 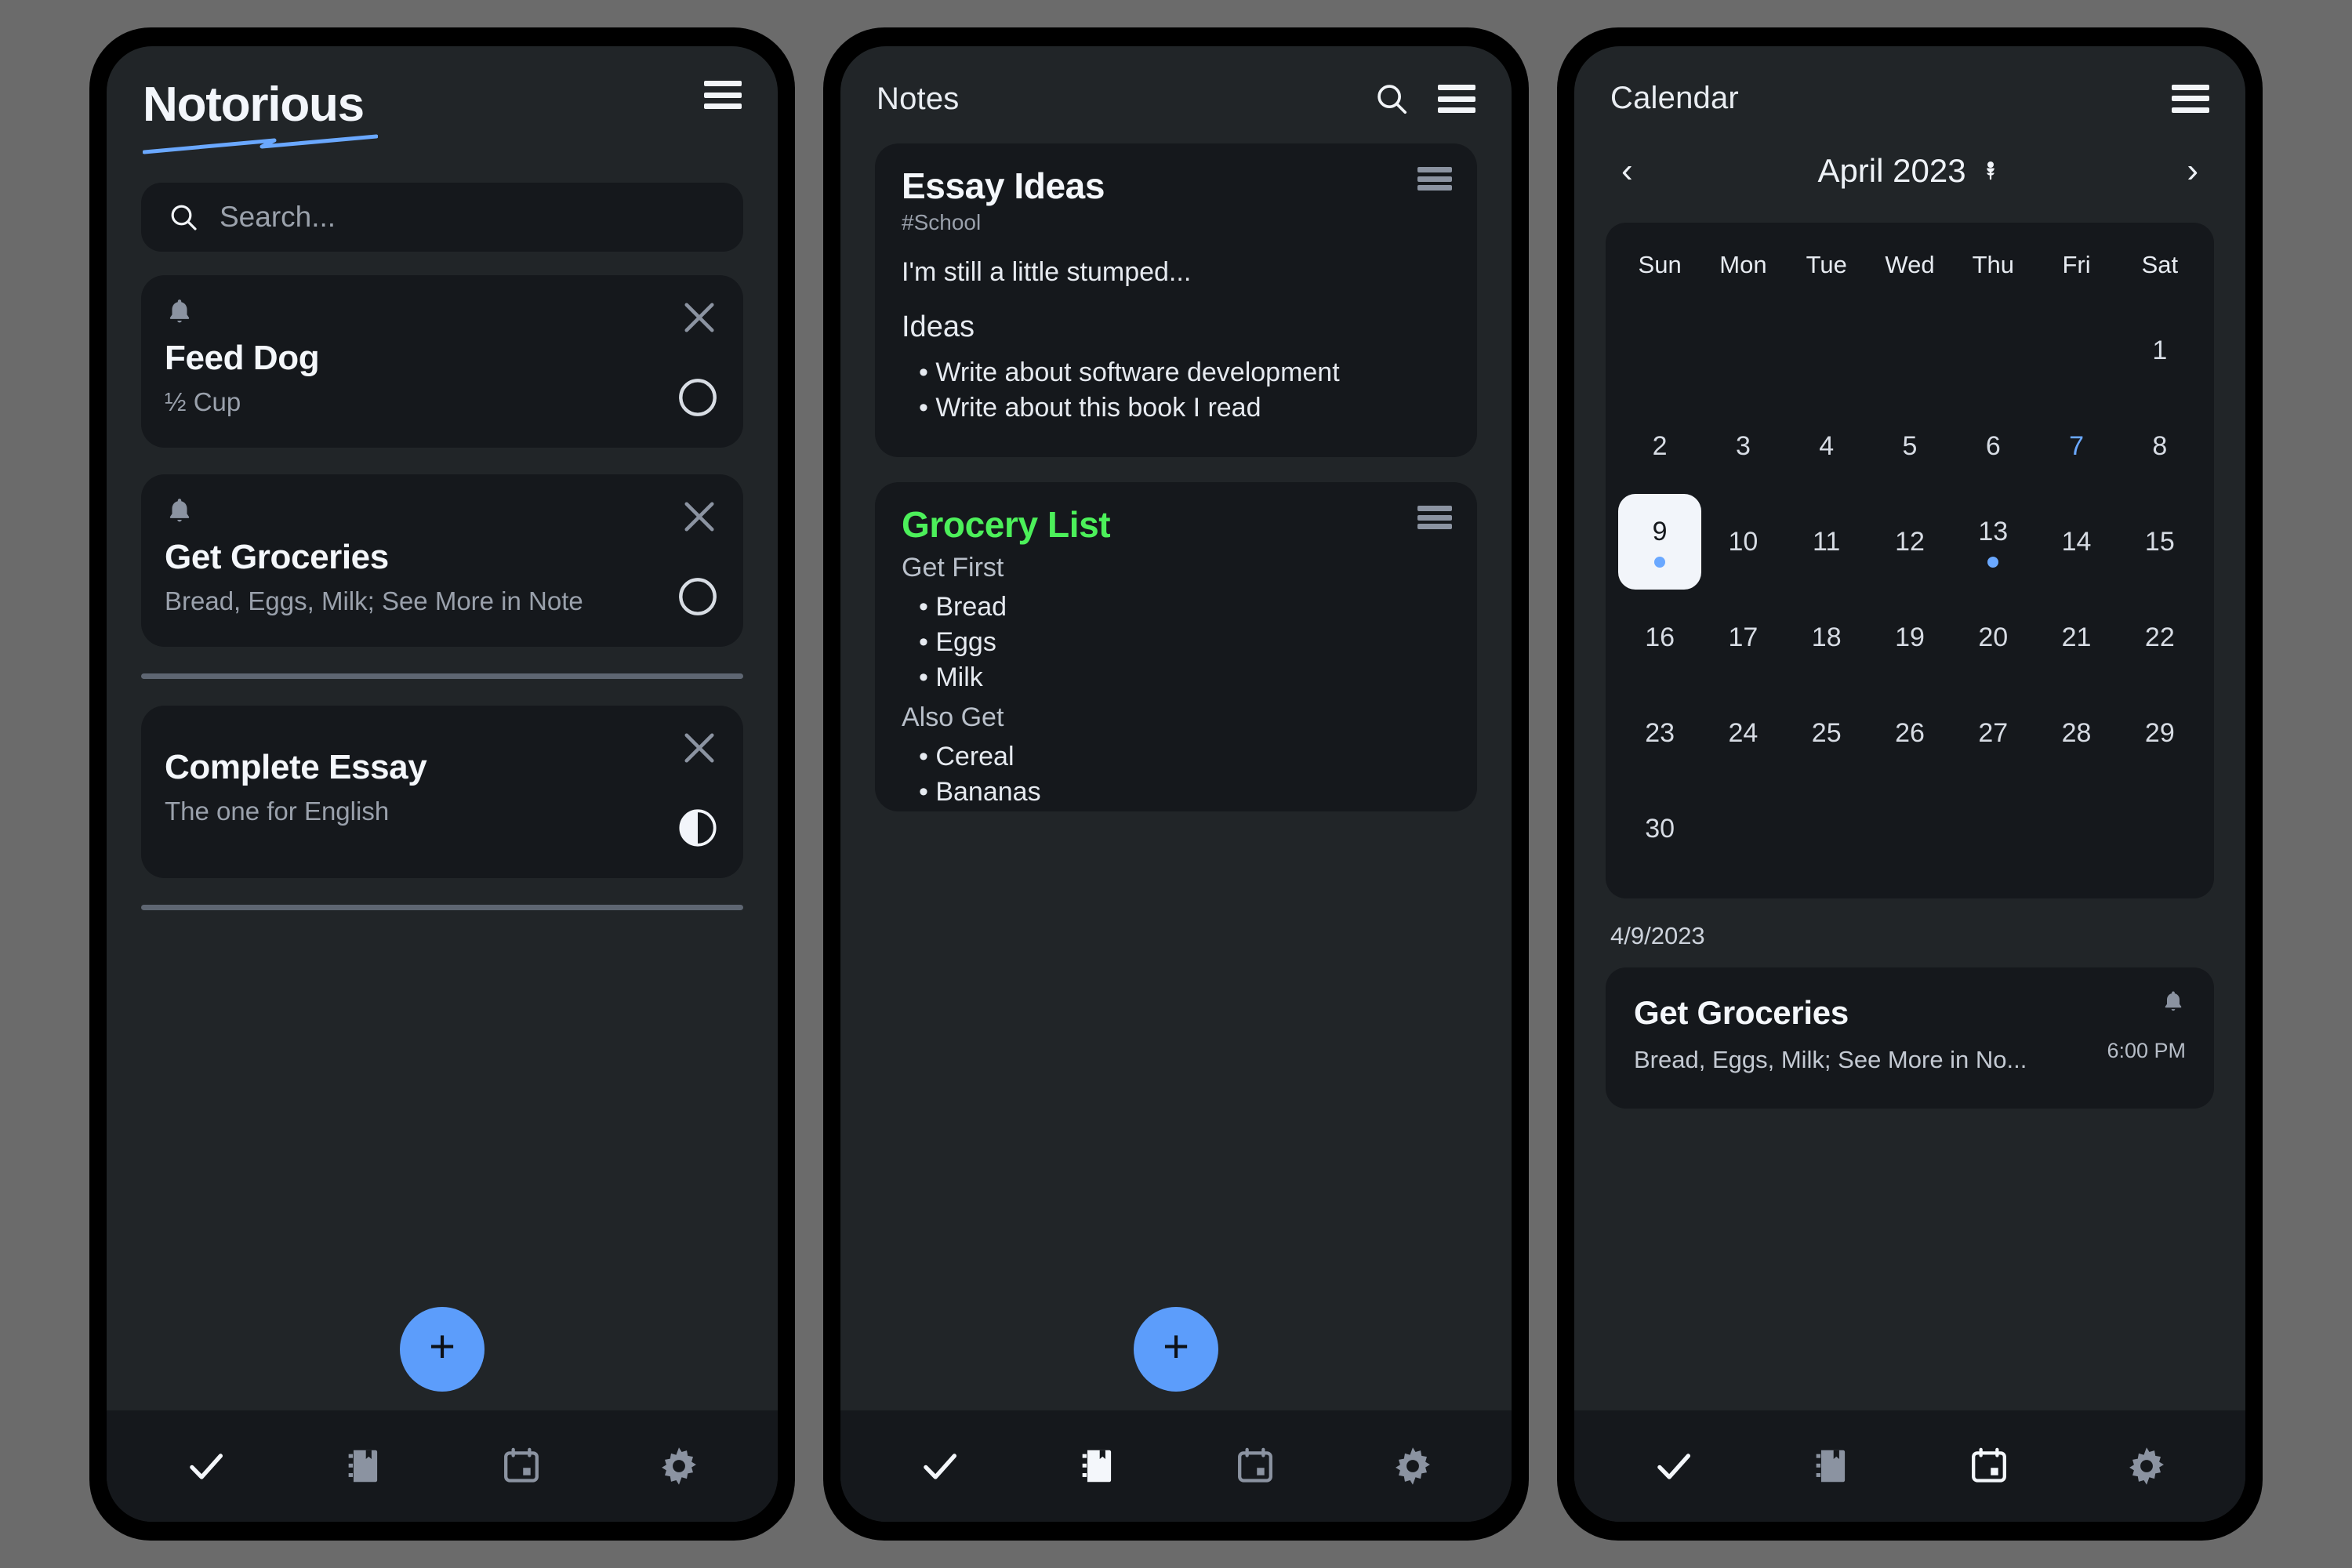 What do you see at coordinates (2076, 542) in the screenshot?
I see `calendar-day-cell: 14` at bounding box center [2076, 542].